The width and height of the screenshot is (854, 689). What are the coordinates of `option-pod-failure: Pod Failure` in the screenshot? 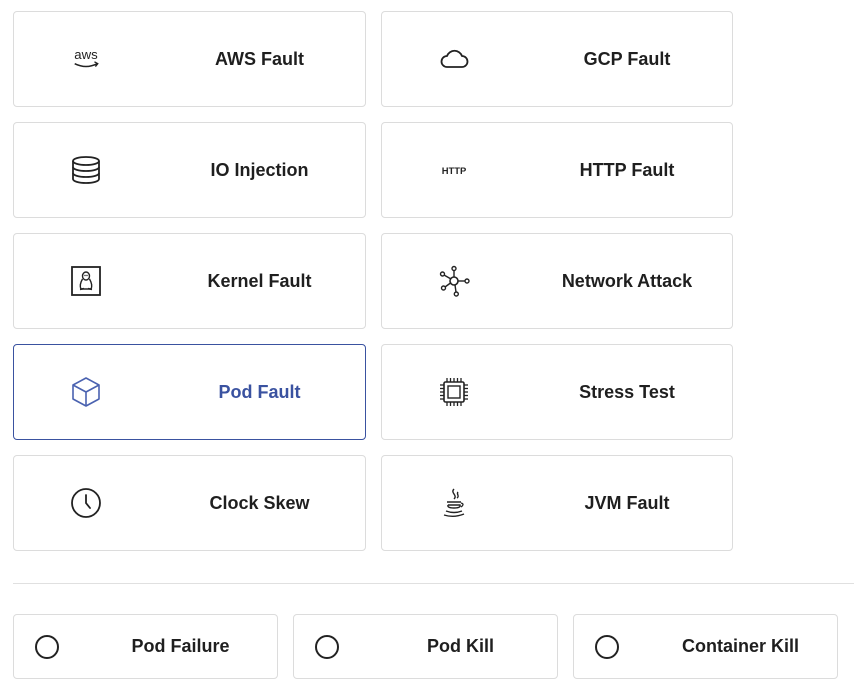 It's located at (145, 646).